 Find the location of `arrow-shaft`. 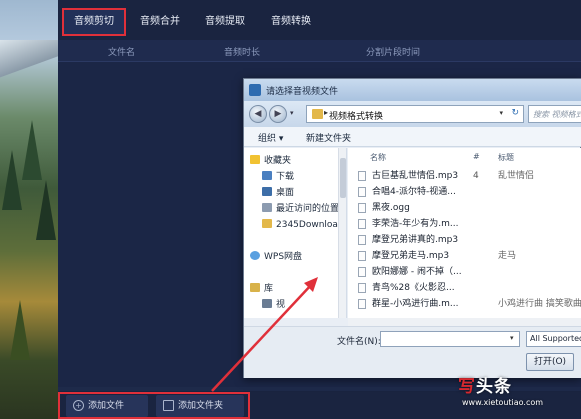

arrow-shaft is located at coordinates (262, 337).